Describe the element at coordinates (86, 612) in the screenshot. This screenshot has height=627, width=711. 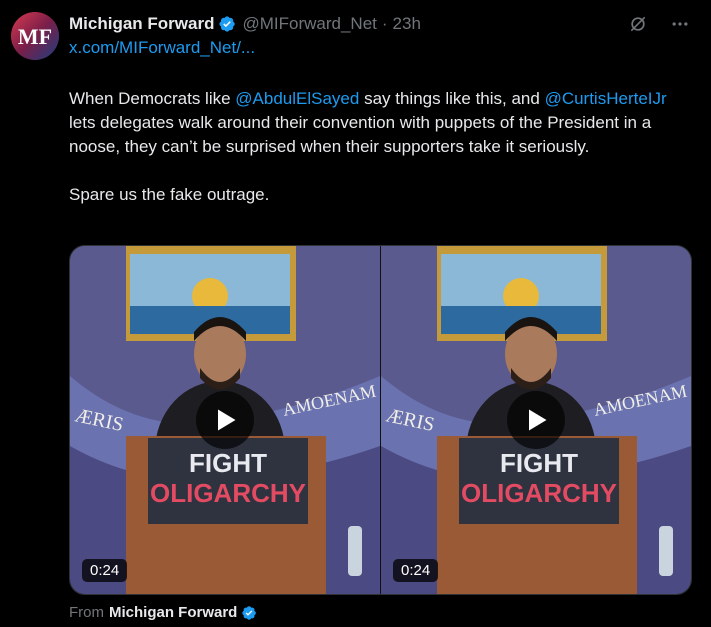
I see `from-label: From` at that location.